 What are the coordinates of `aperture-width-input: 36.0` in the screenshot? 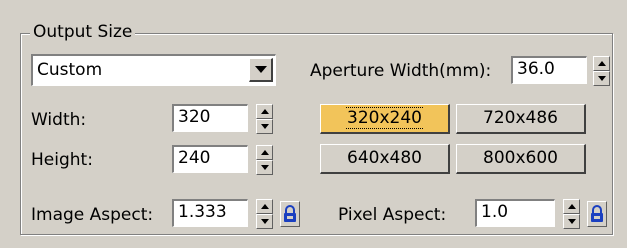 It's located at (549, 70).